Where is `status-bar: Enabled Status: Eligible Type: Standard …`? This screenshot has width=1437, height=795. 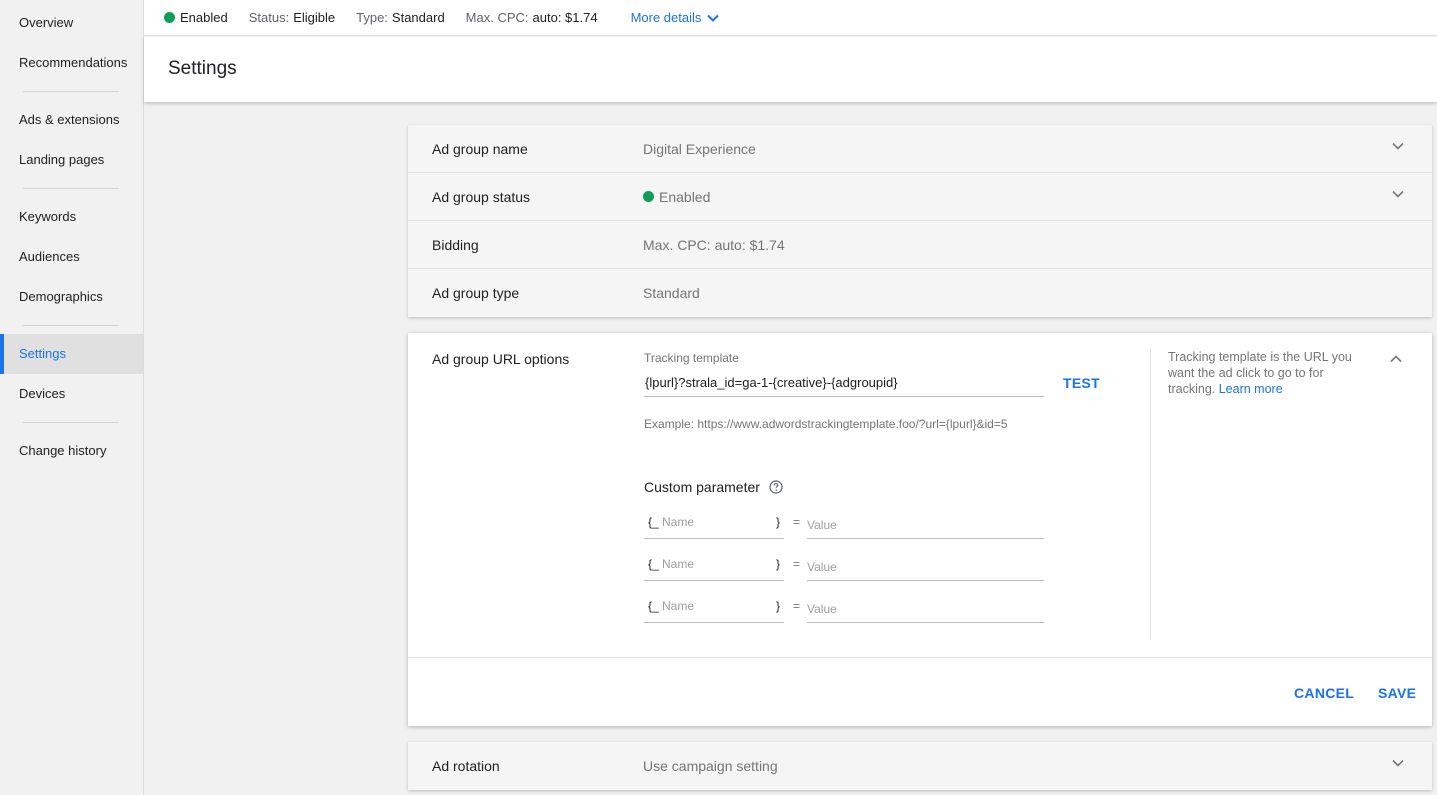
status-bar: Enabled Status: Eligible Type: Standard … is located at coordinates (790, 18).